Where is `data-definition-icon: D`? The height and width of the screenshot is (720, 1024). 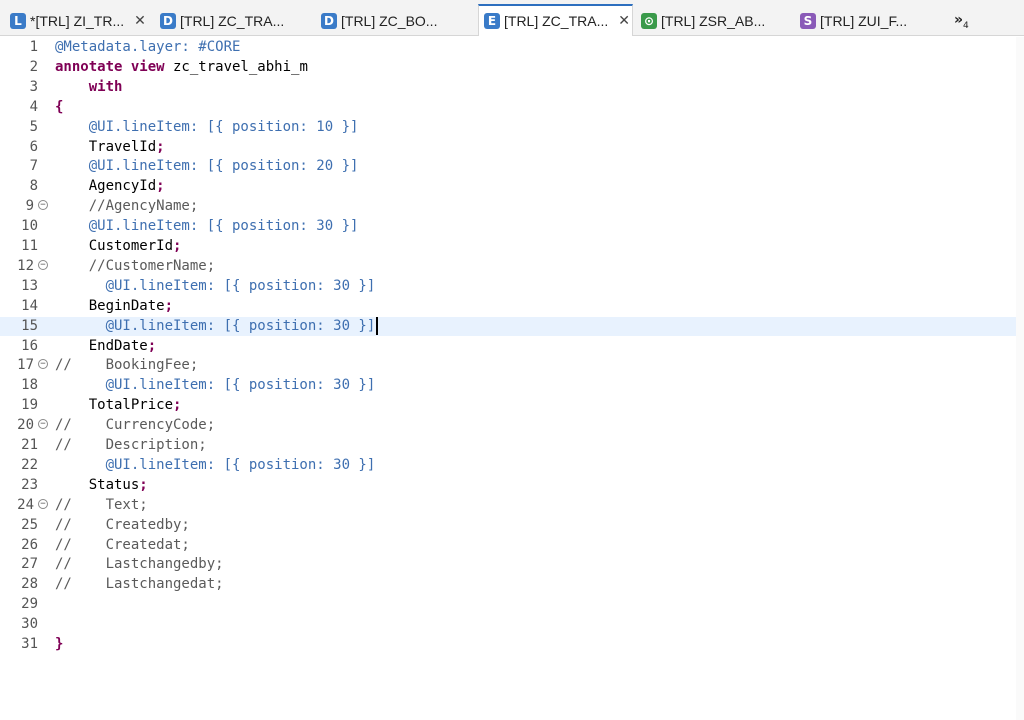 data-definition-icon: D is located at coordinates (168, 21).